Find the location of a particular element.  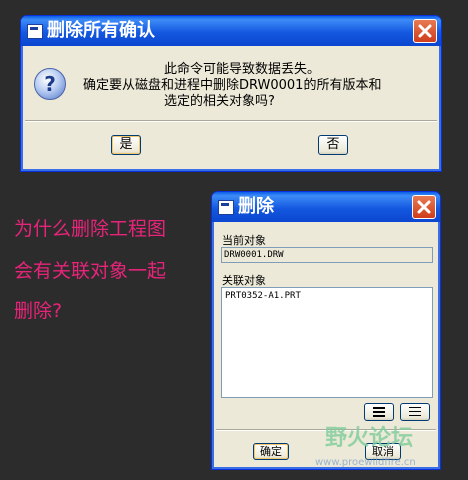

related-objects-list: PRT0352-A1.PRT is located at coordinates (327, 342).